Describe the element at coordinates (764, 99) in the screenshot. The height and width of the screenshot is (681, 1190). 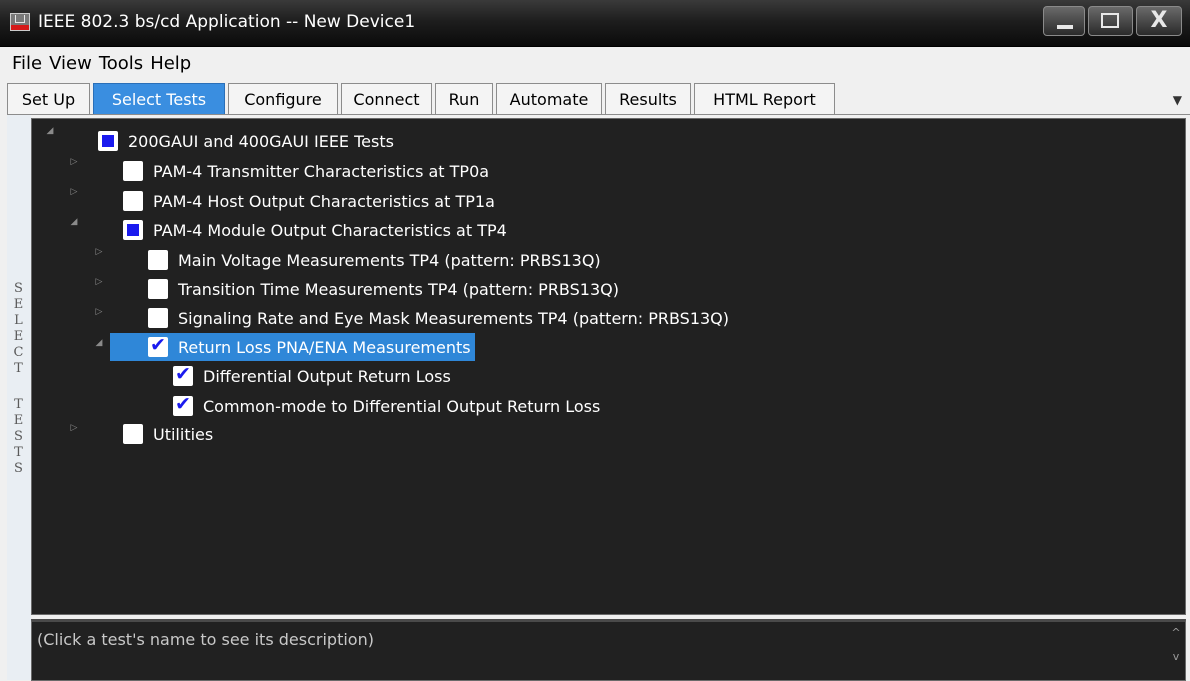
I see `tab-html-report: HTML Report` at that location.